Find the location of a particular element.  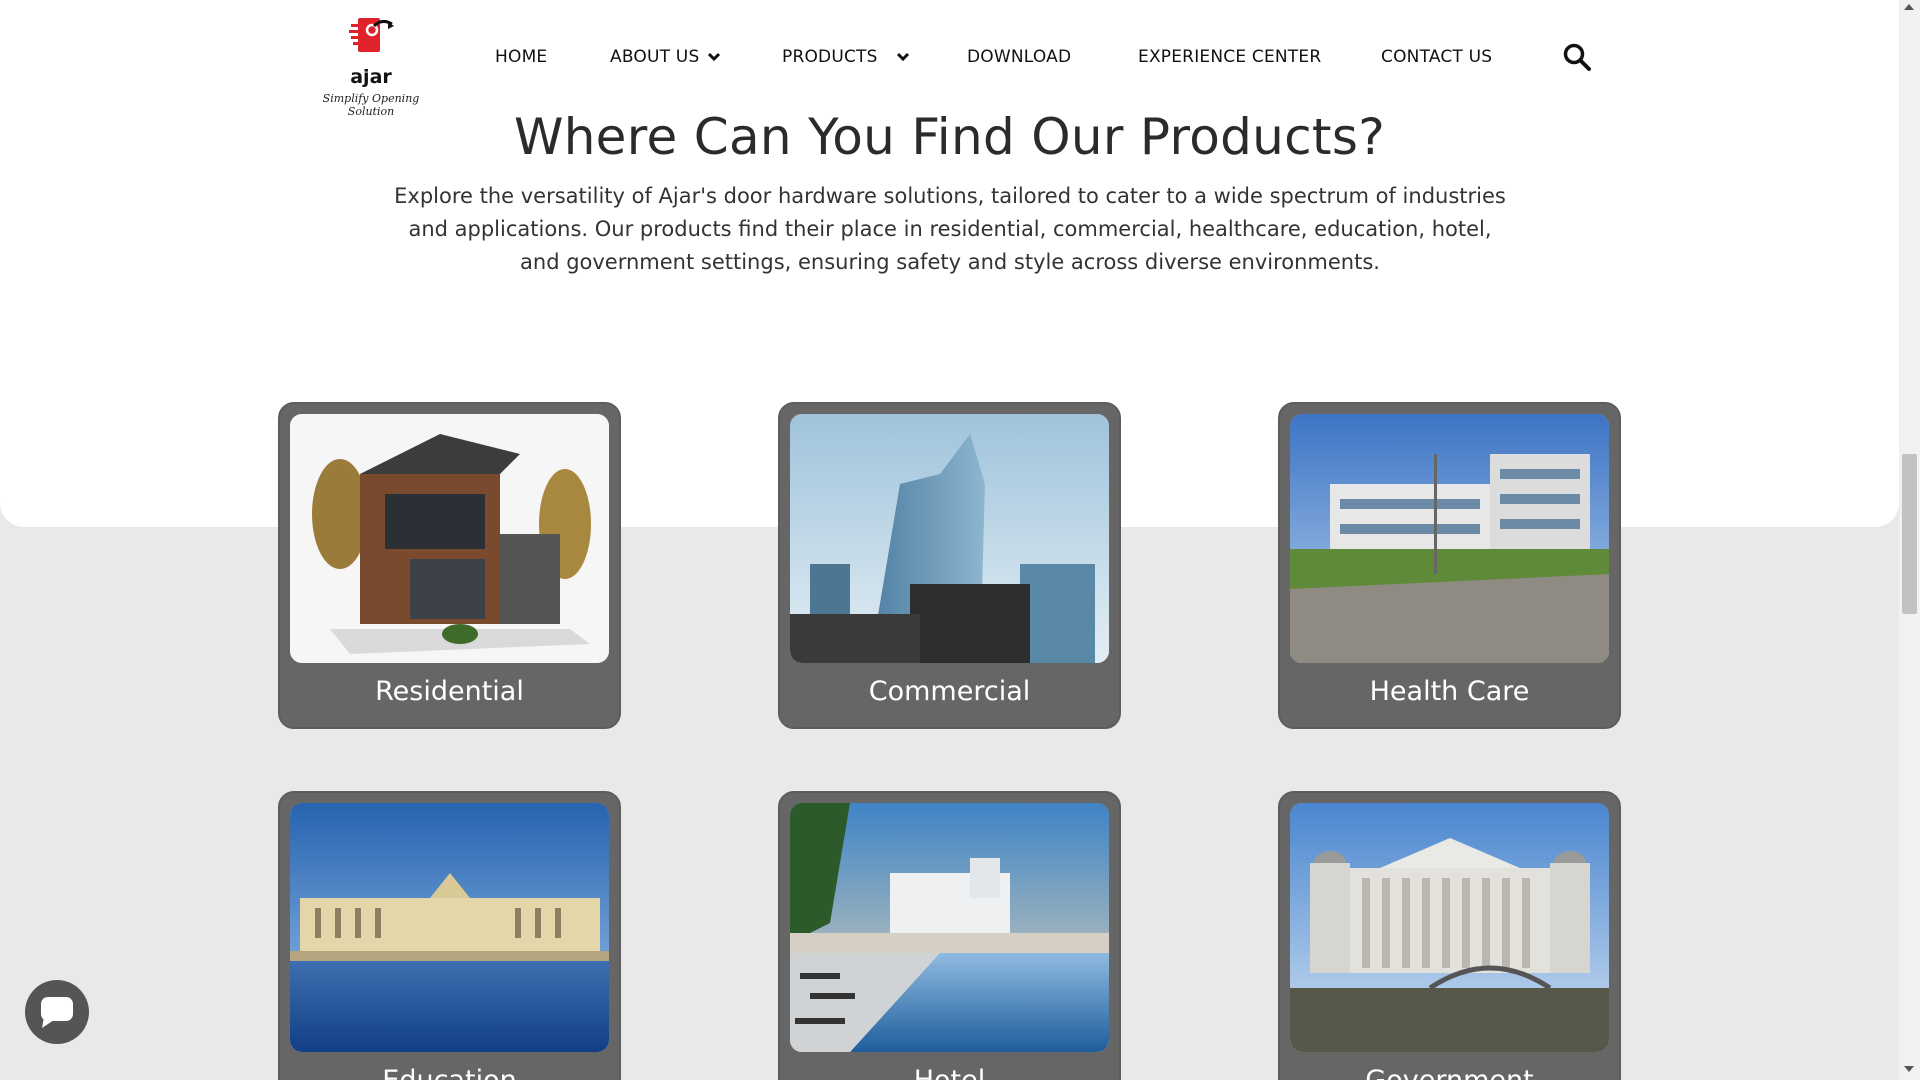

university-building-riverside-photo is located at coordinates (449, 927).